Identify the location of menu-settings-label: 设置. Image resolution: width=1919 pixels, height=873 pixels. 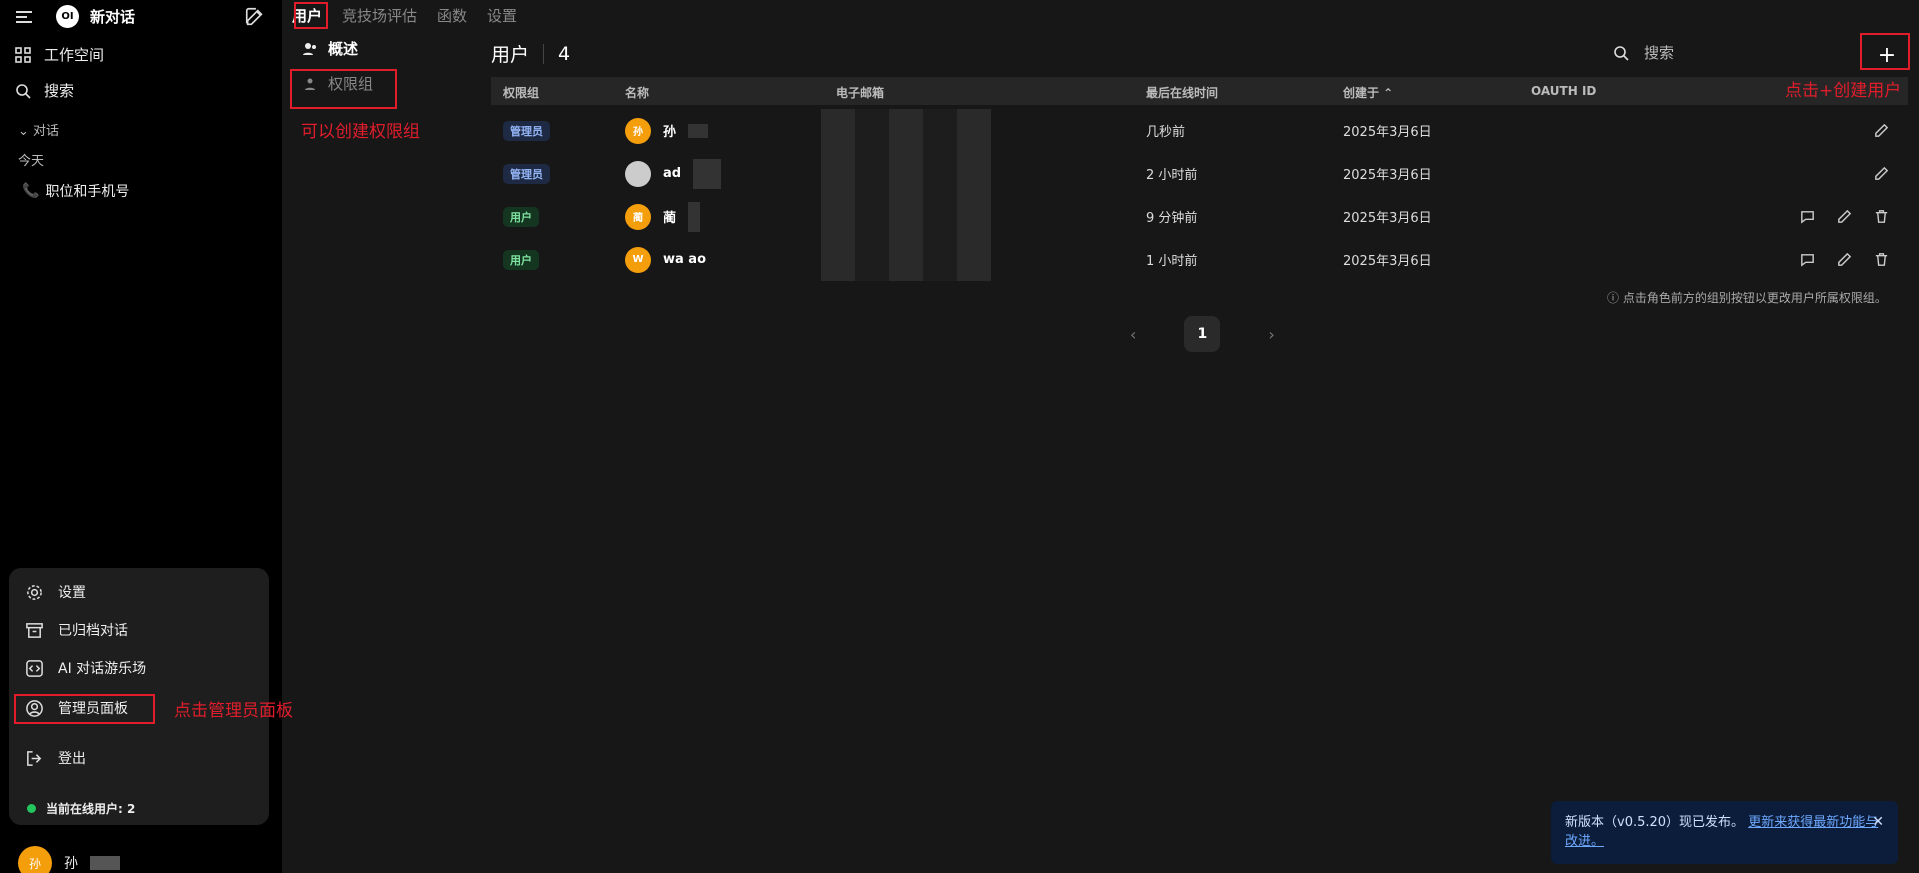
(72, 593).